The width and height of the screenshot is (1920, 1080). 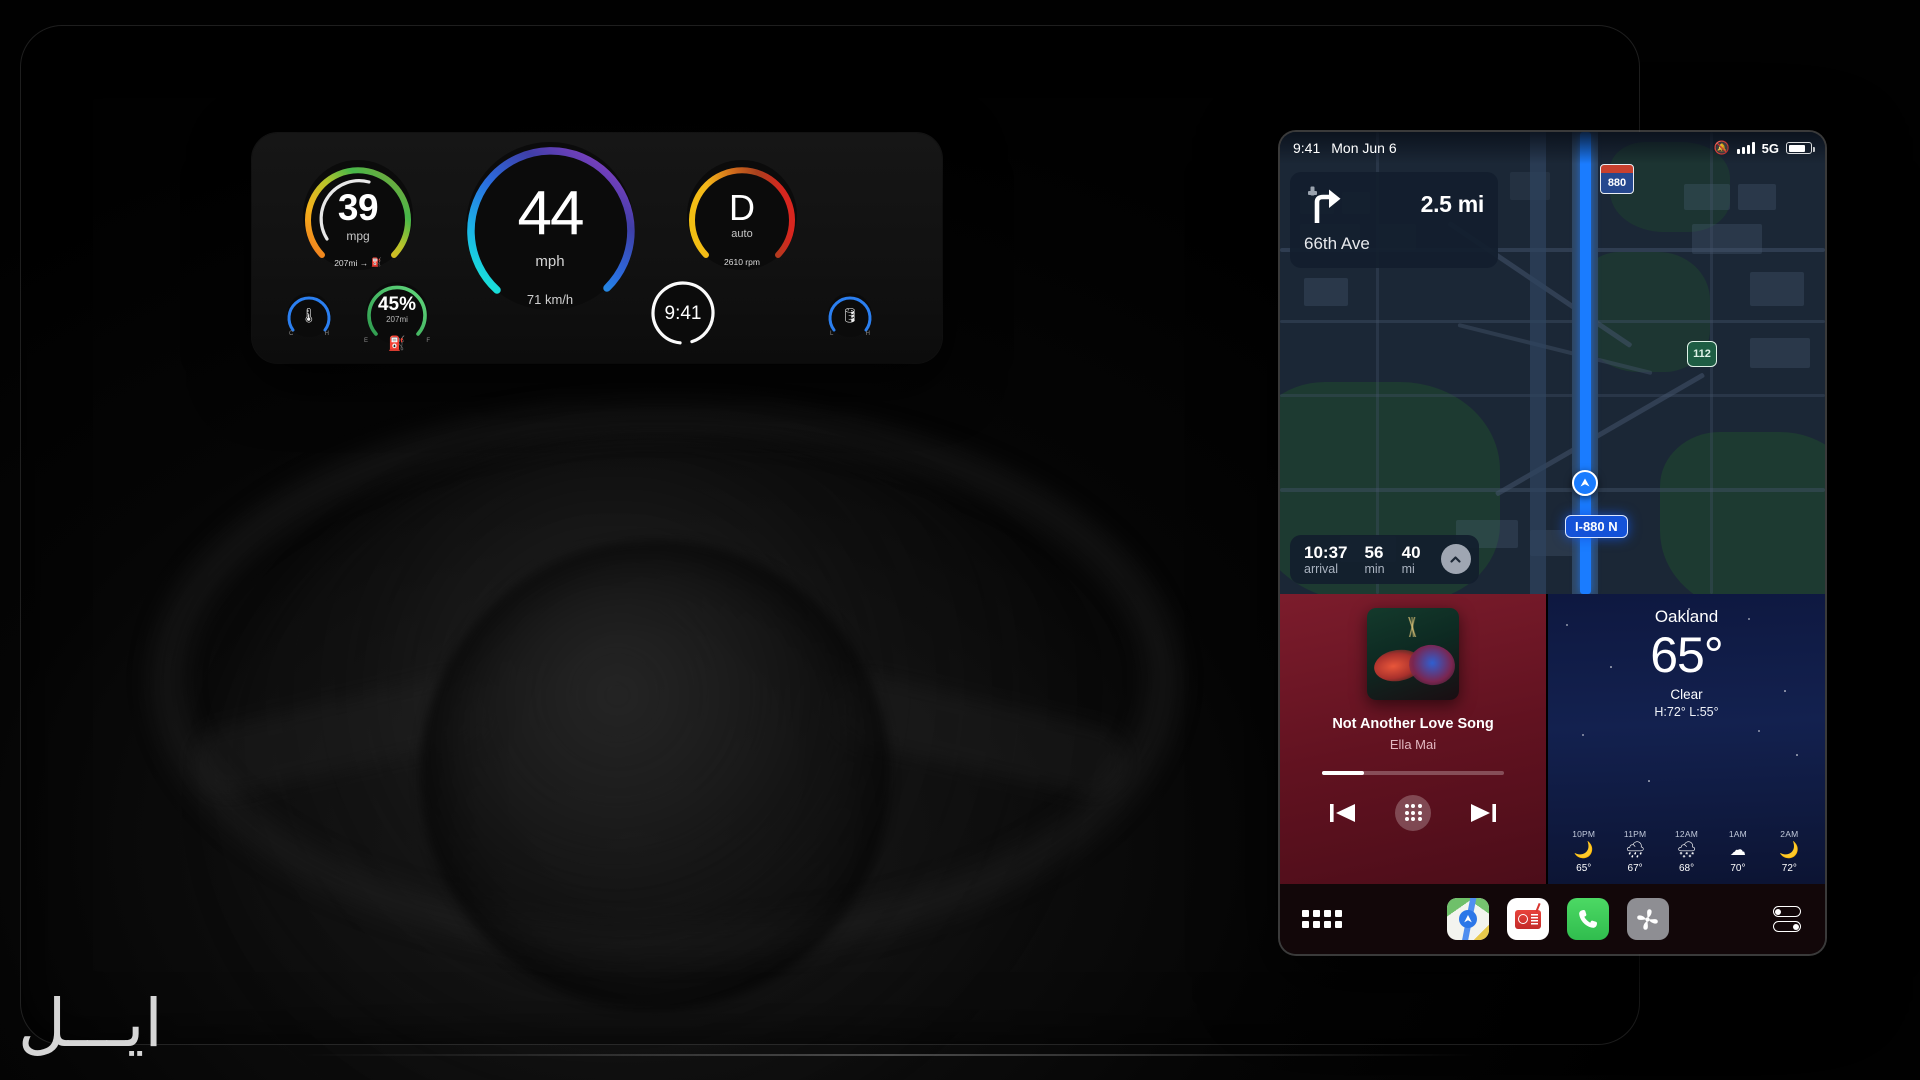 What do you see at coordinates (1307, 148) in the screenshot?
I see `status-time: 9:41` at bounding box center [1307, 148].